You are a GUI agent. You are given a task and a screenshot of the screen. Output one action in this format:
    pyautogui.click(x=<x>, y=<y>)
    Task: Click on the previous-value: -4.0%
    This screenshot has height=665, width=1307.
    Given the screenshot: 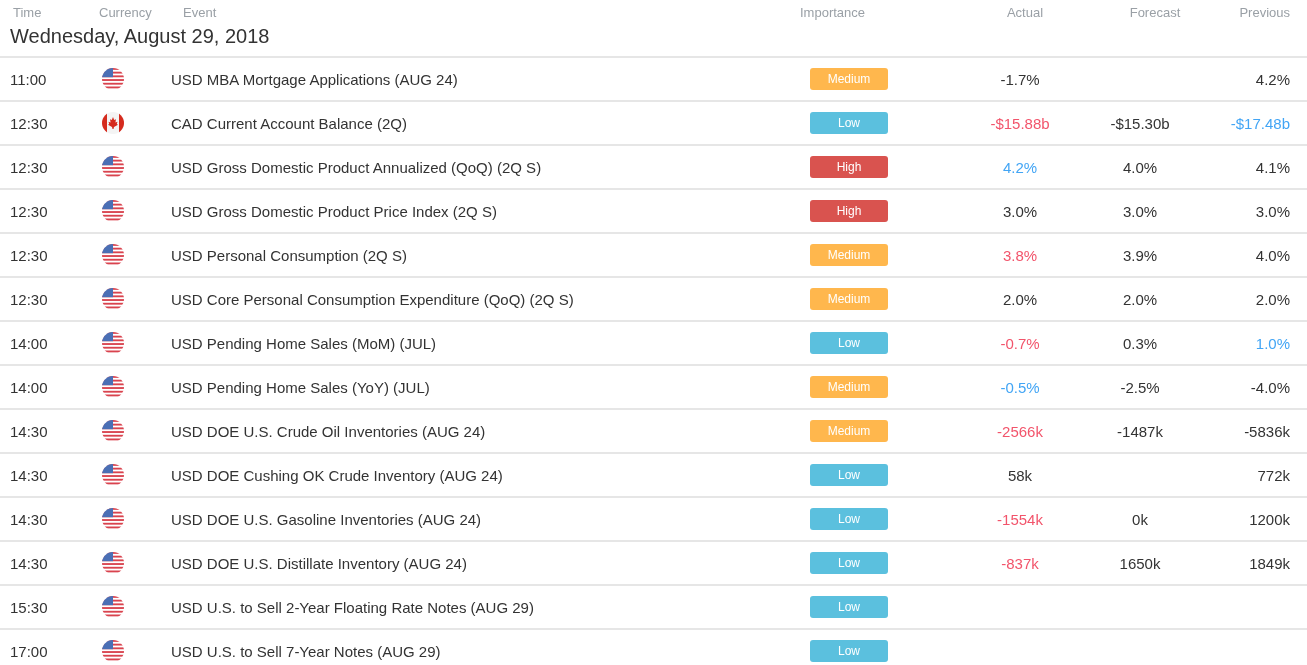 What is the action you would take?
    pyautogui.click(x=1270, y=387)
    